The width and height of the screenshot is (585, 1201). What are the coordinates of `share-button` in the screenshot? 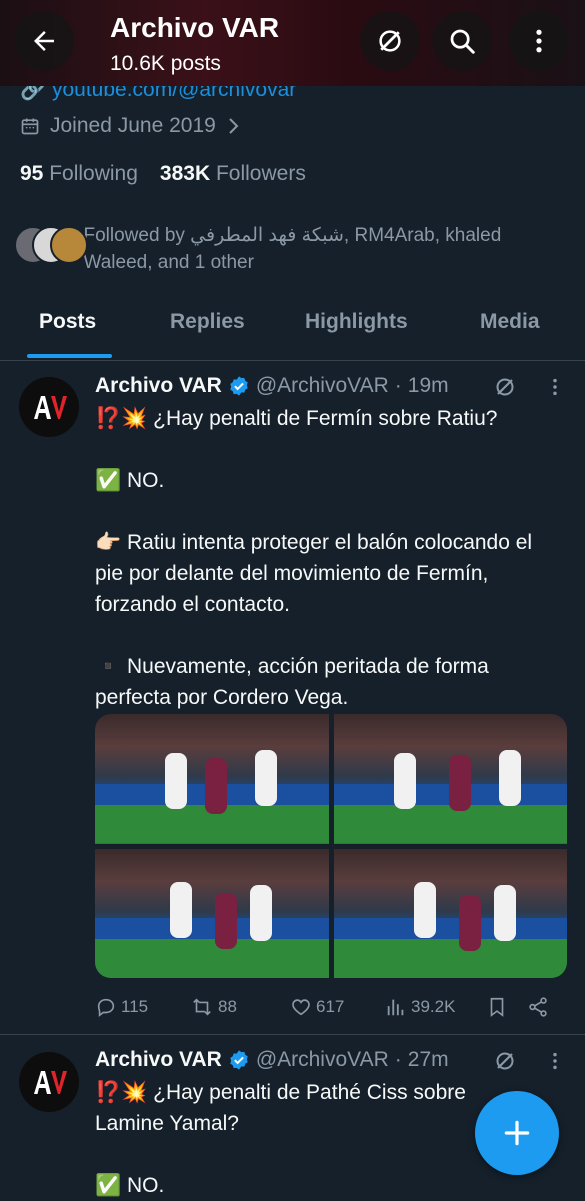 It's located at (538, 1007).